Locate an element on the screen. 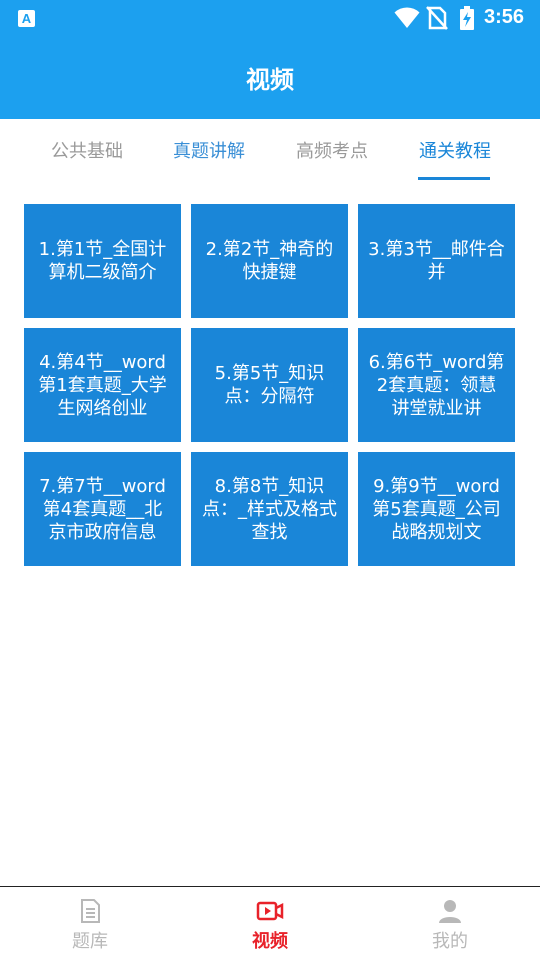 Image resolution: width=540 pixels, height=960 pixels. video-card: 7.第7节__word第4套真题__北京市政府信息 is located at coordinates (102, 509).